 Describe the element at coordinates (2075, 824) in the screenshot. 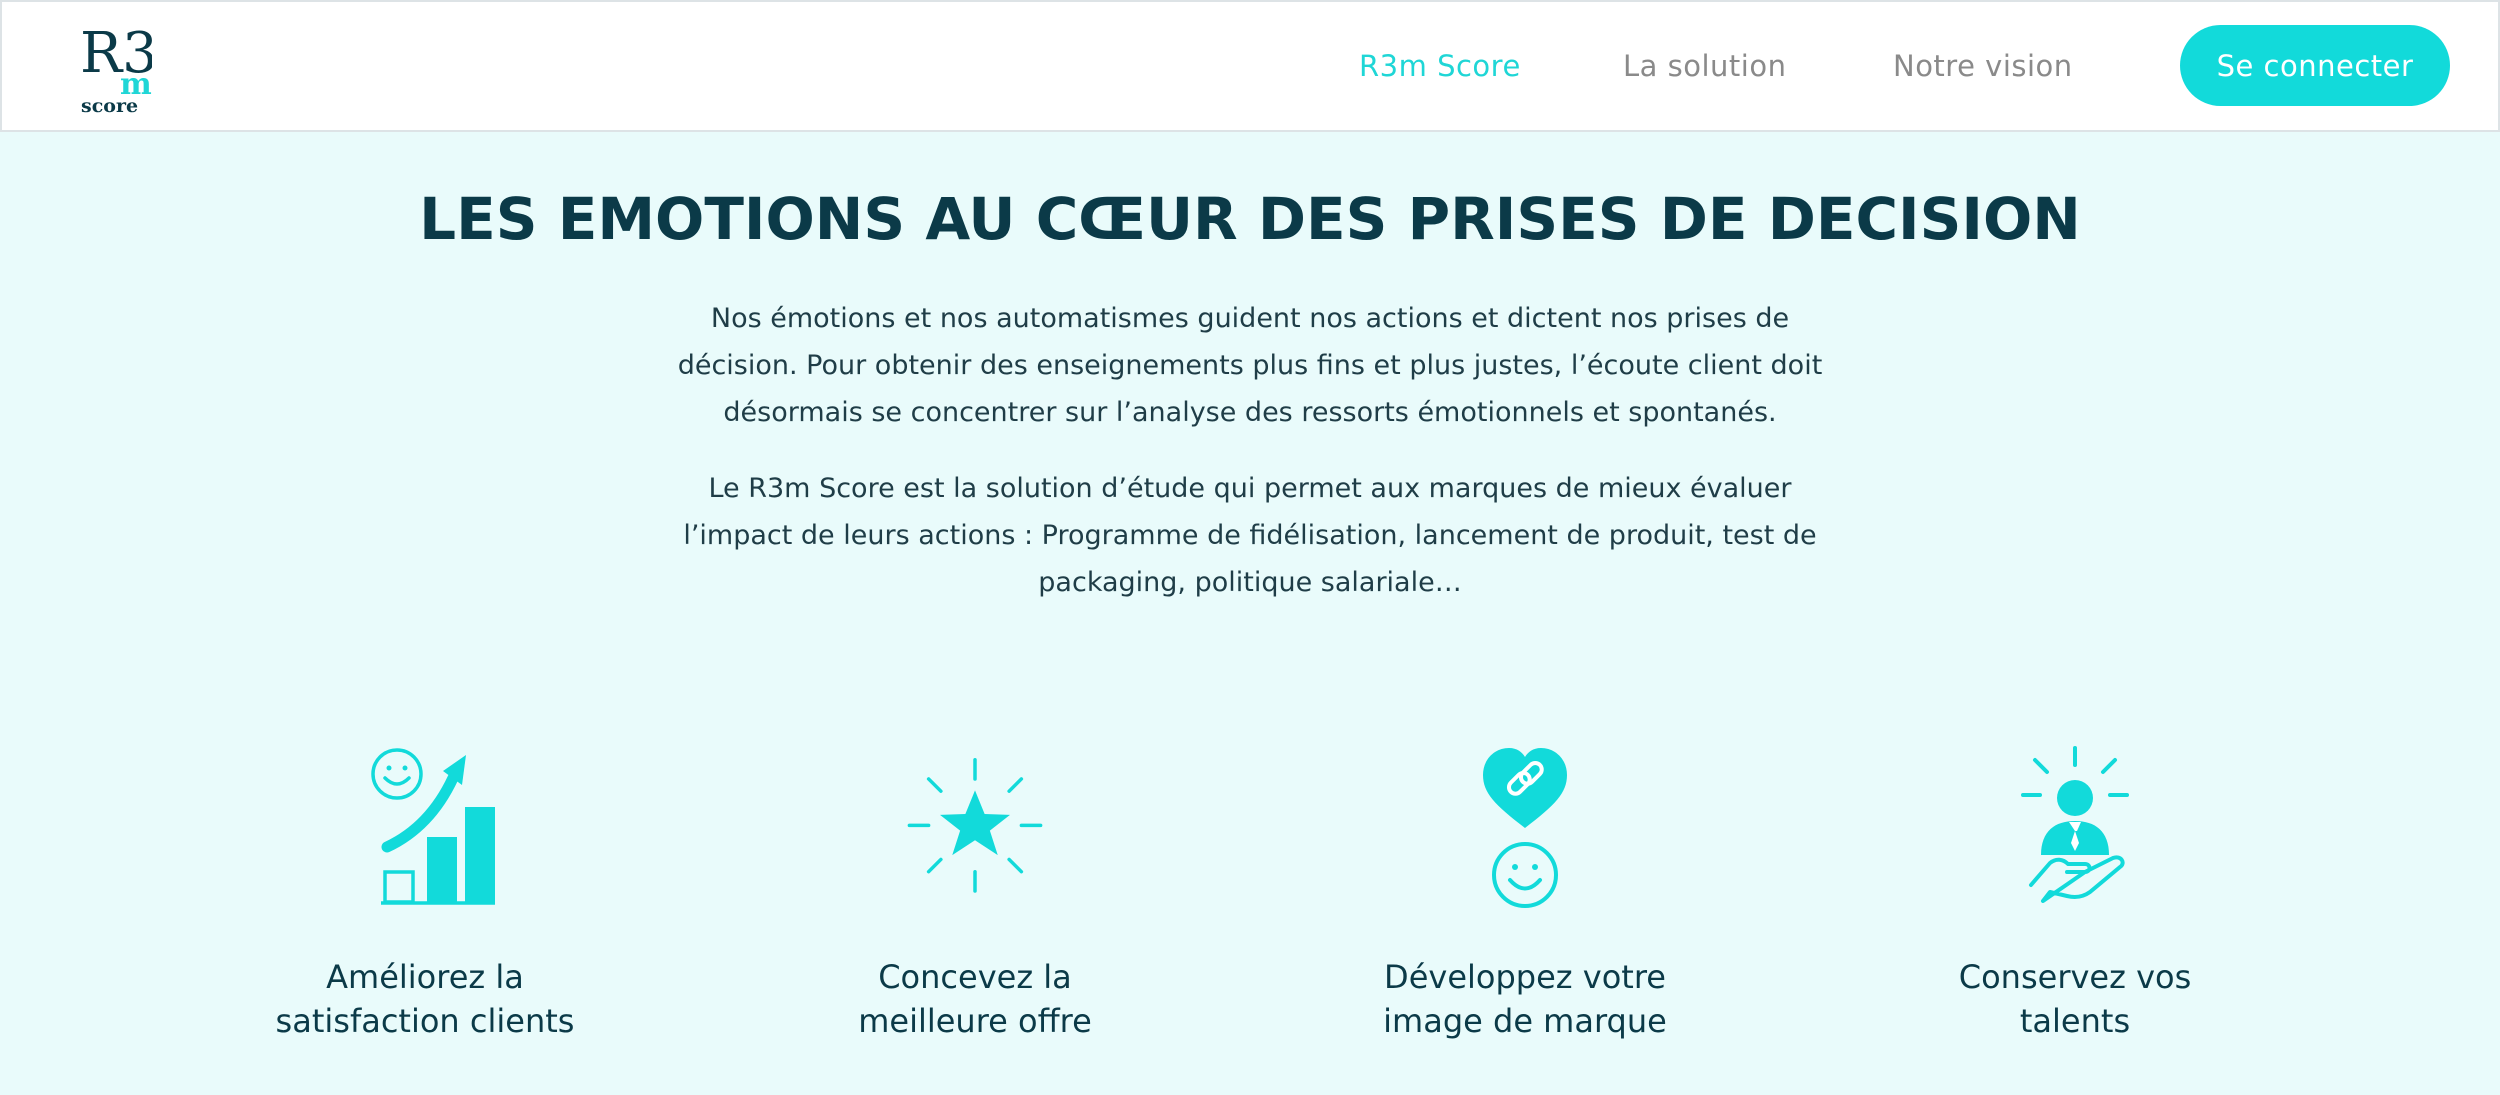

I see `person-hand-icon` at that location.